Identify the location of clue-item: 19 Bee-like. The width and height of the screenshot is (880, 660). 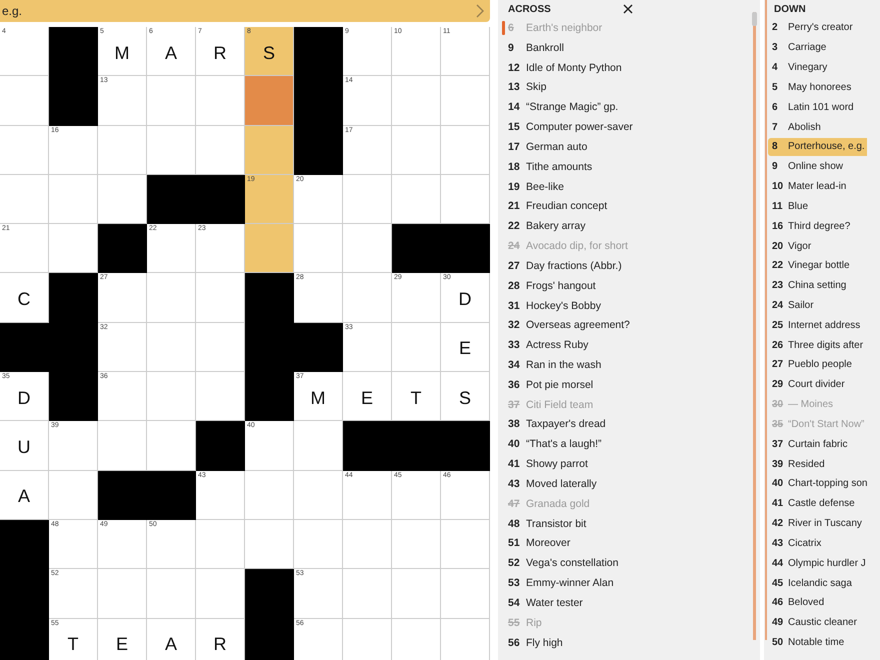
(535, 187).